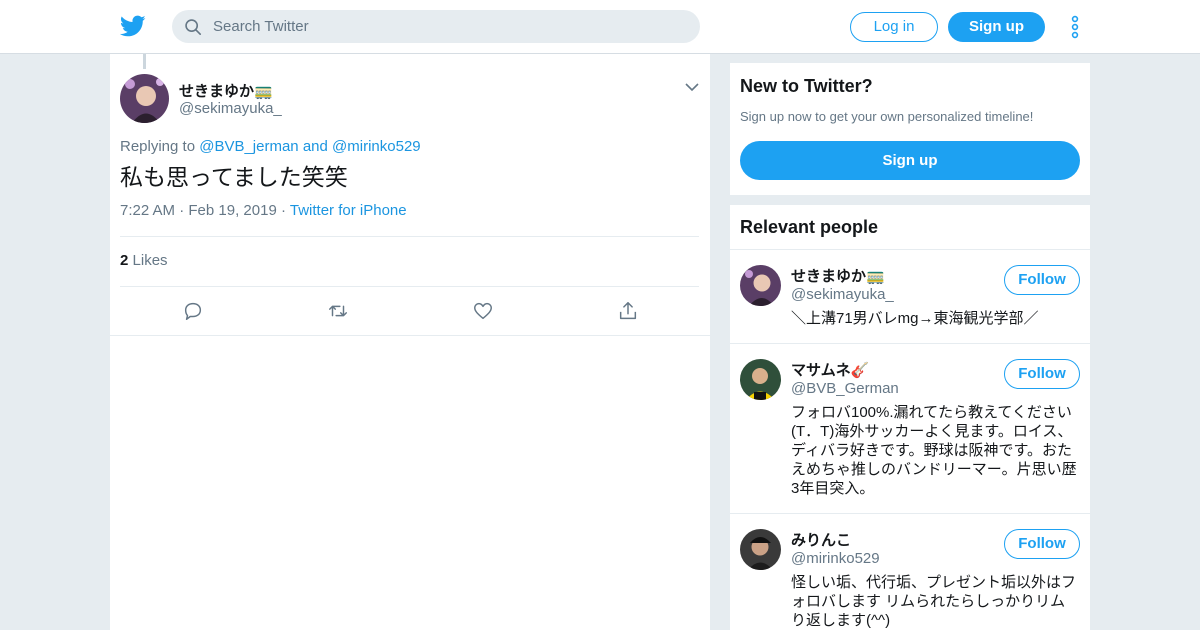 The image size is (1200, 630). What do you see at coordinates (809, 227) in the screenshot?
I see `relevant-people-title: Relevant people` at bounding box center [809, 227].